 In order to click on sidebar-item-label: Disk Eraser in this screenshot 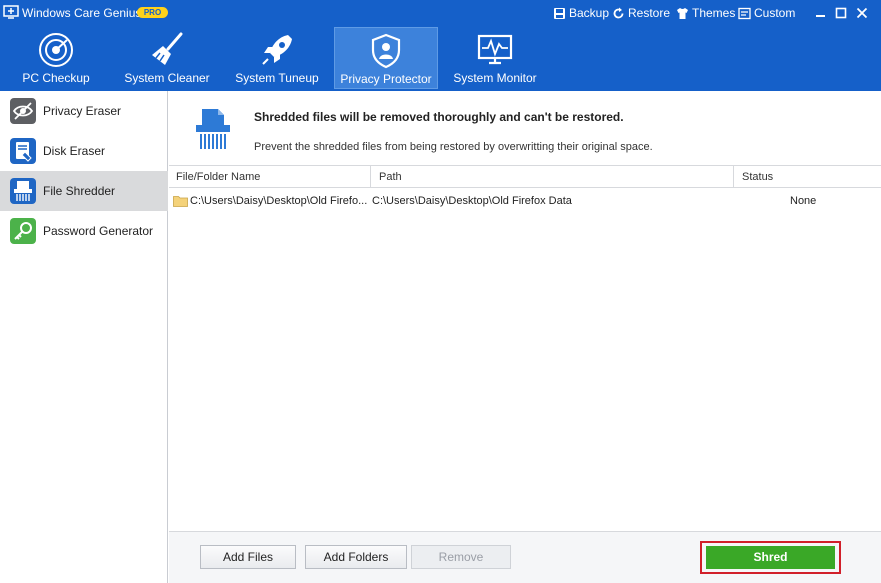, I will do `click(74, 151)`.